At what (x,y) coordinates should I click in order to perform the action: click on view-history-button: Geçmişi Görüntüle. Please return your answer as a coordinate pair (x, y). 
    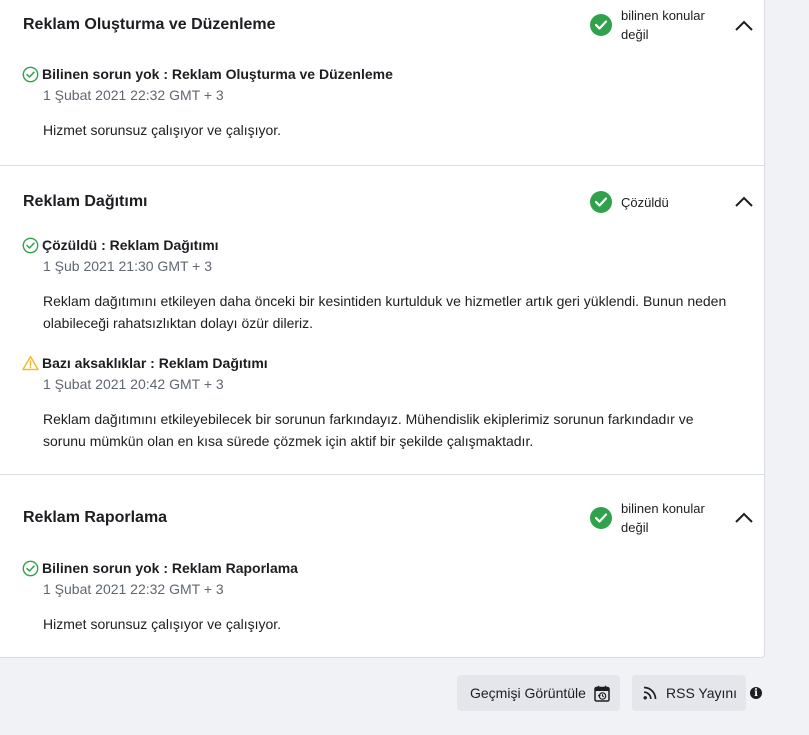
    Looking at the image, I should click on (538, 693).